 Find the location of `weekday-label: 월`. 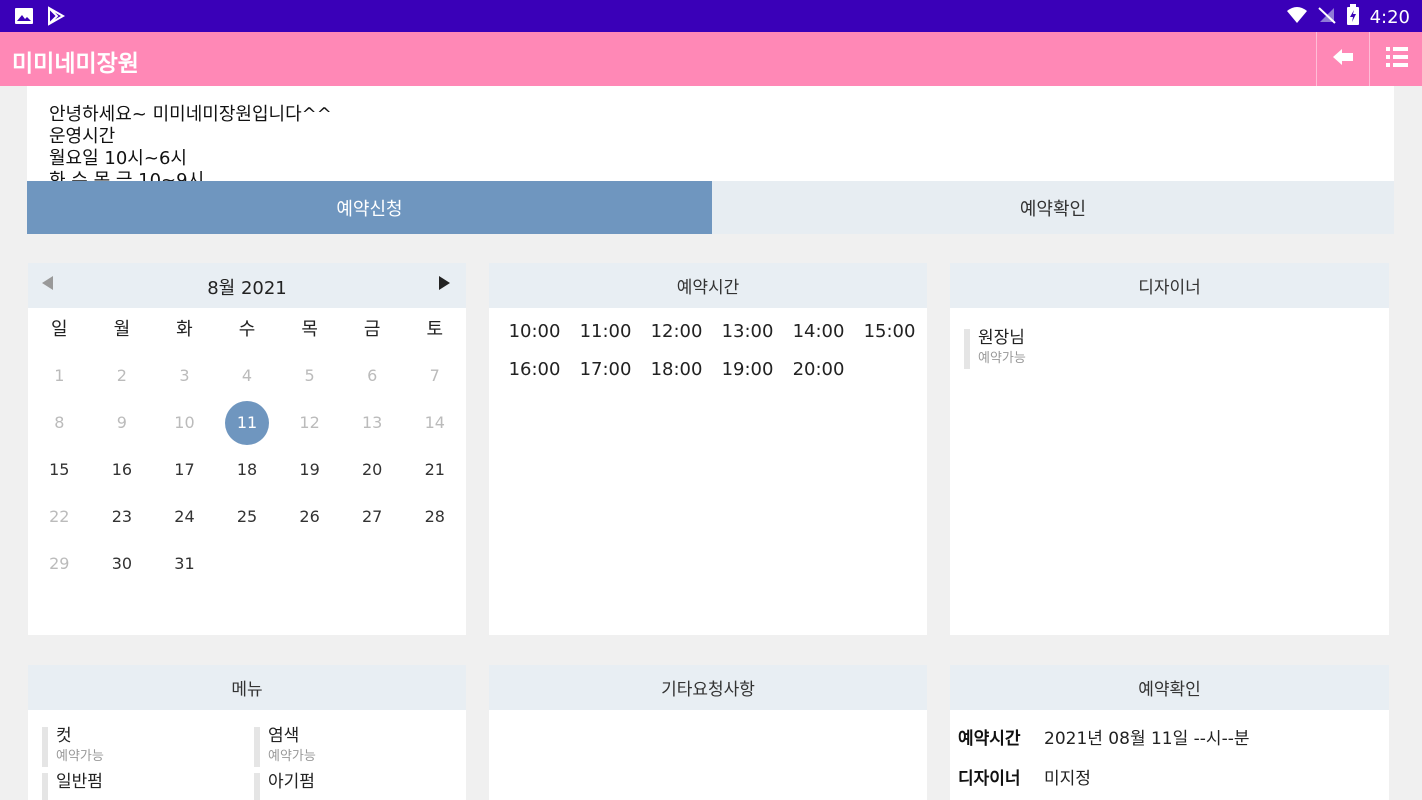

weekday-label: 월 is located at coordinates (122, 329).